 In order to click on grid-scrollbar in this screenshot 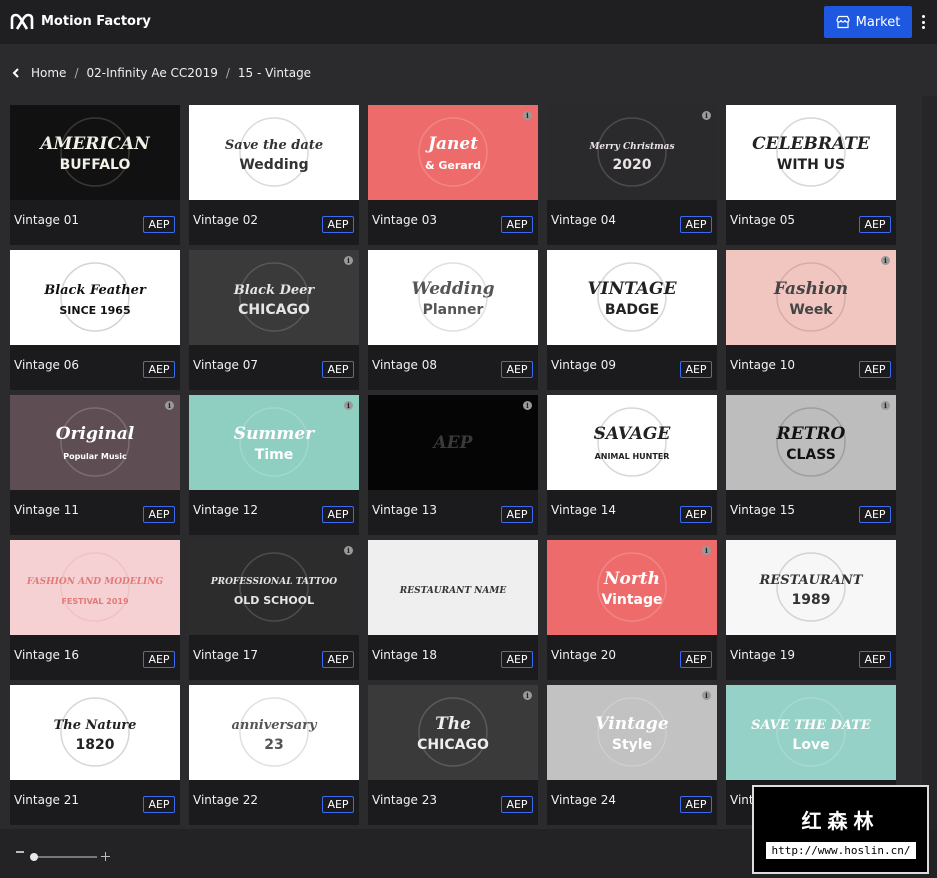, I will do `click(929, 462)`.